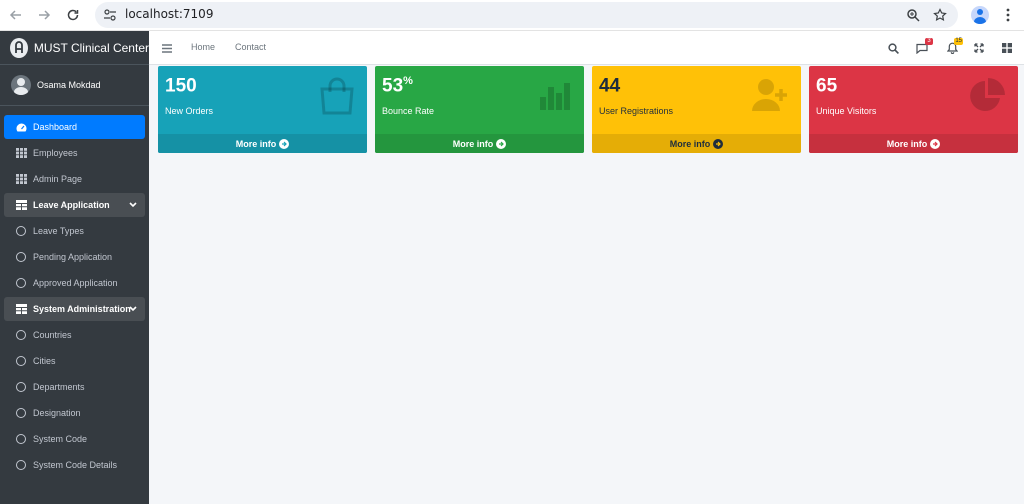 Image resolution: width=1024 pixels, height=504 pixels. What do you see at coordinates (167, 48) in the screenshot?
I see `hamburger-menu-icon` at bounding box center [167, 48].